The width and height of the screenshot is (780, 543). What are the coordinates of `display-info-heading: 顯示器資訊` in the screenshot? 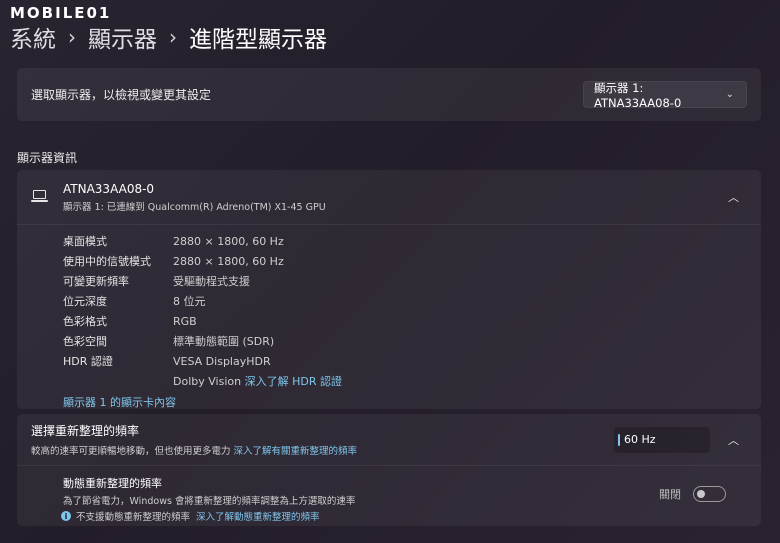 It's located at (47, 158).